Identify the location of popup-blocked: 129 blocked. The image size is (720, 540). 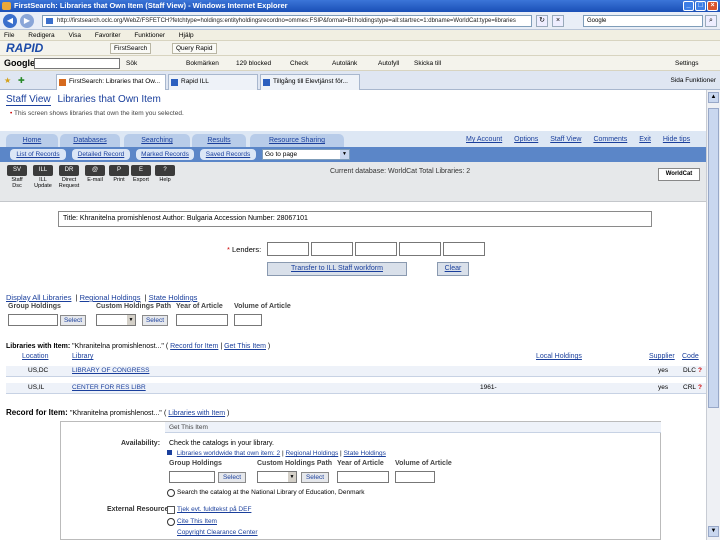
(253, 63).